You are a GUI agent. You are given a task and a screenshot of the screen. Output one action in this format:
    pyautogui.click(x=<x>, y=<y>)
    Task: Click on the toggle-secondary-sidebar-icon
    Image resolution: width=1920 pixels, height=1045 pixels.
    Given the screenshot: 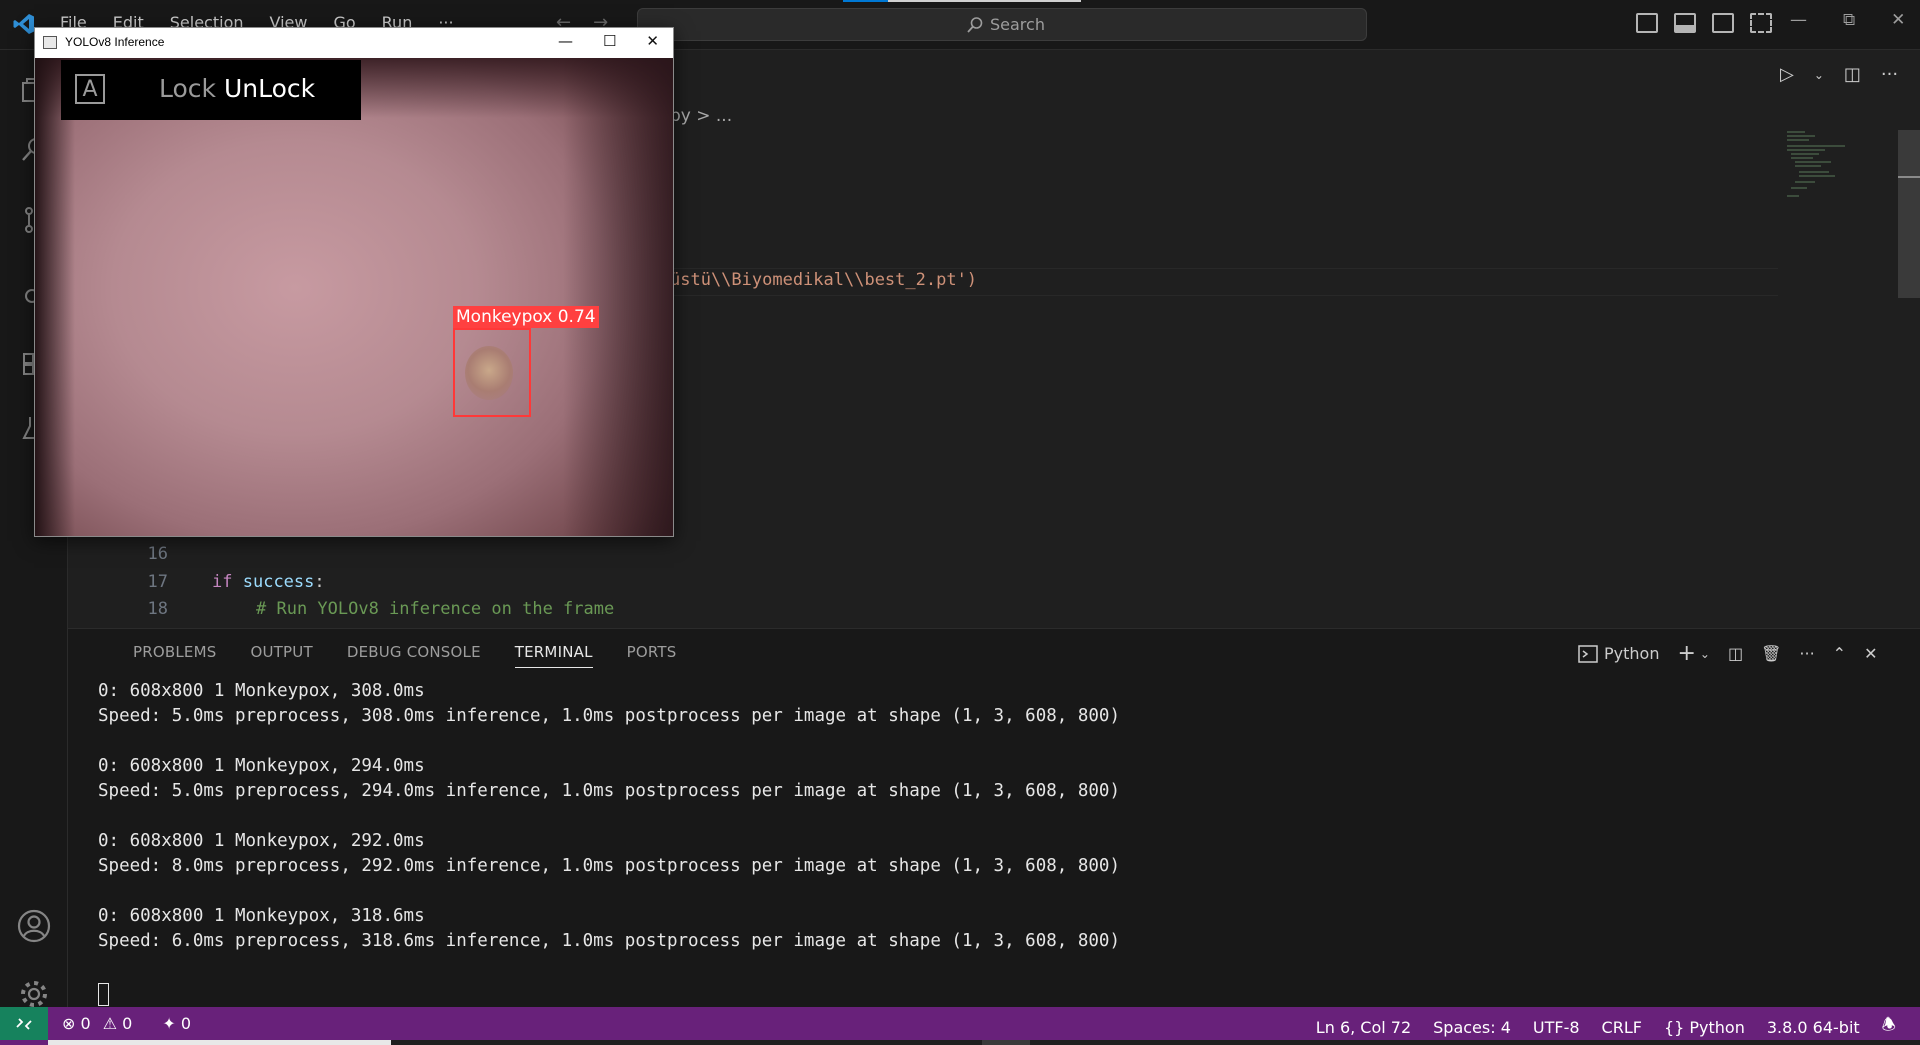 What is the action you would take?
    pyautogui.click(x=1723, y=23)
    